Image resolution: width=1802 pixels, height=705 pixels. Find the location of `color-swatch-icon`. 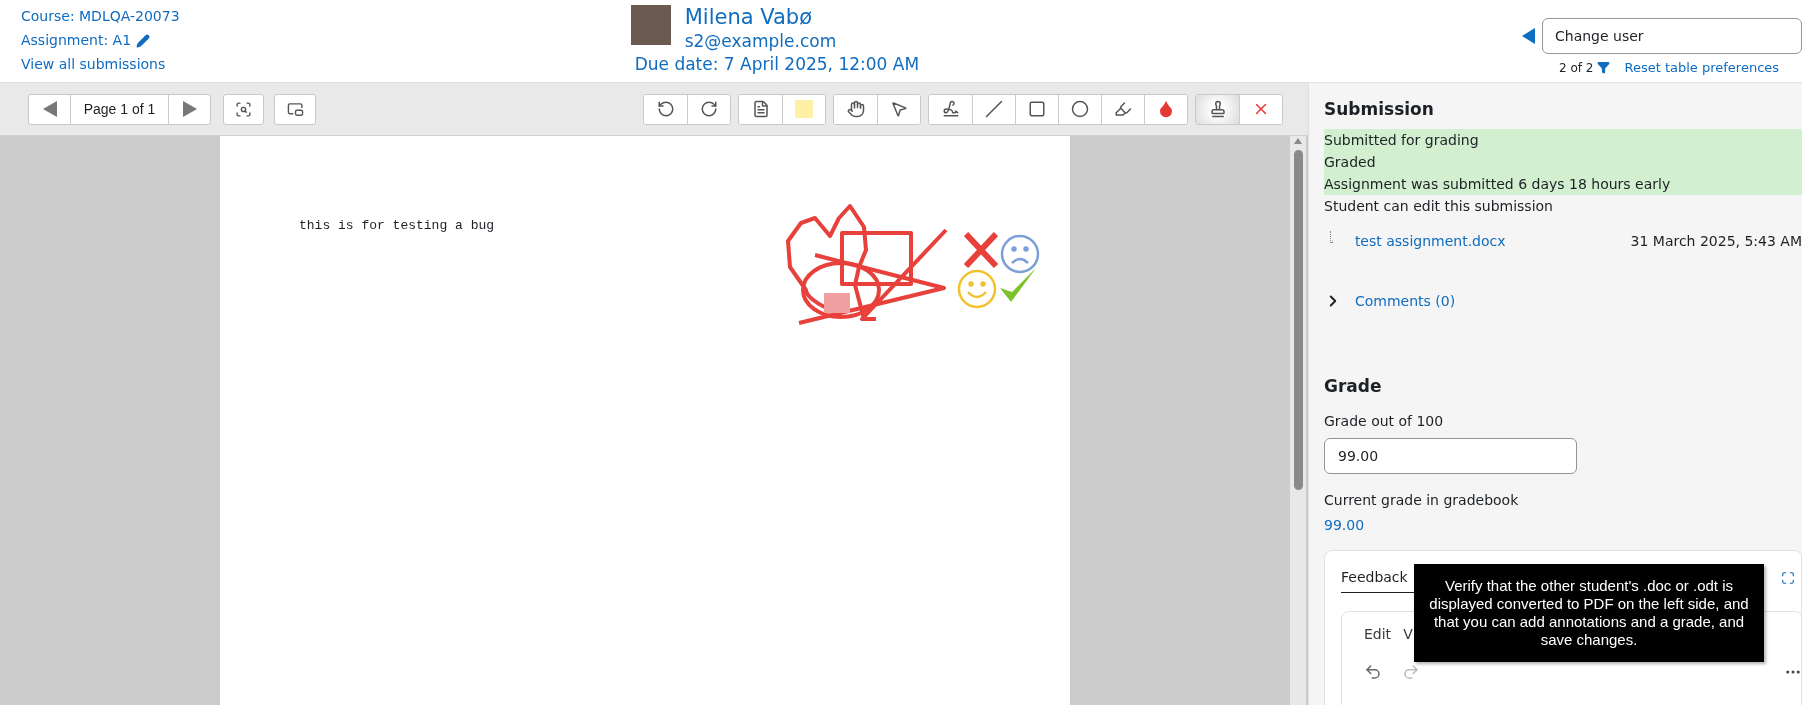

color-swatch-icon is located at coordinates (804, 109).